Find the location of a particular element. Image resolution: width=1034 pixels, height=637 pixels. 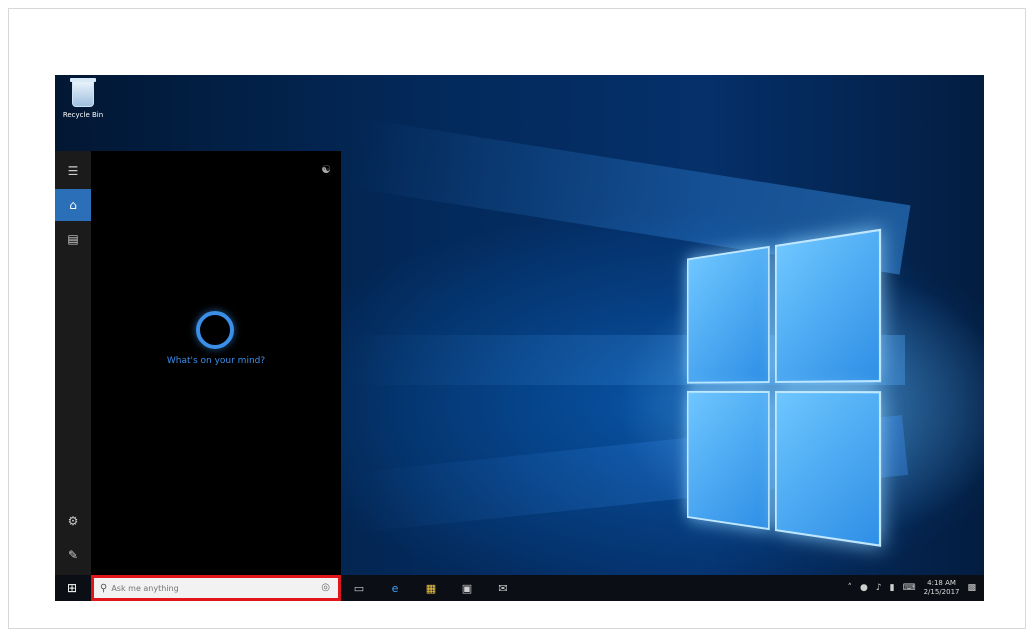

store-icon: ▣ is located at coordinates (467, 588).